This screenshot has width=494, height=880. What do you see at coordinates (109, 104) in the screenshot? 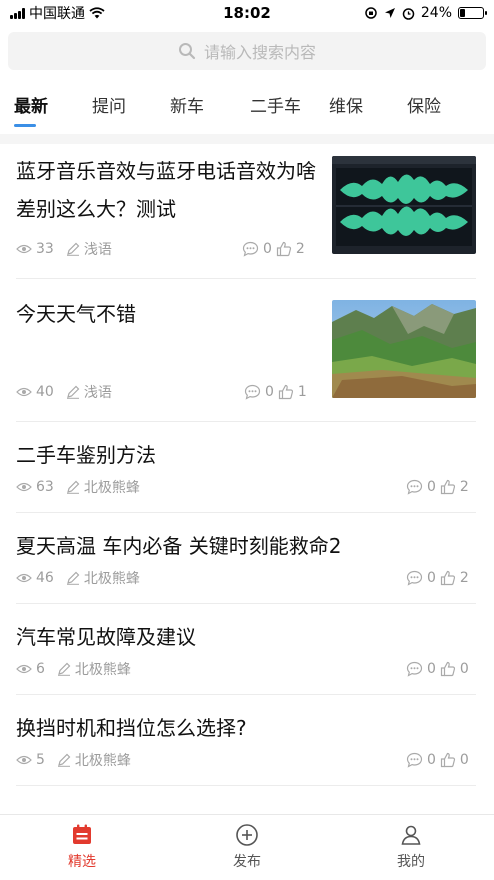
I see `tab-questions: 提问` at bounding box center [109, 104].